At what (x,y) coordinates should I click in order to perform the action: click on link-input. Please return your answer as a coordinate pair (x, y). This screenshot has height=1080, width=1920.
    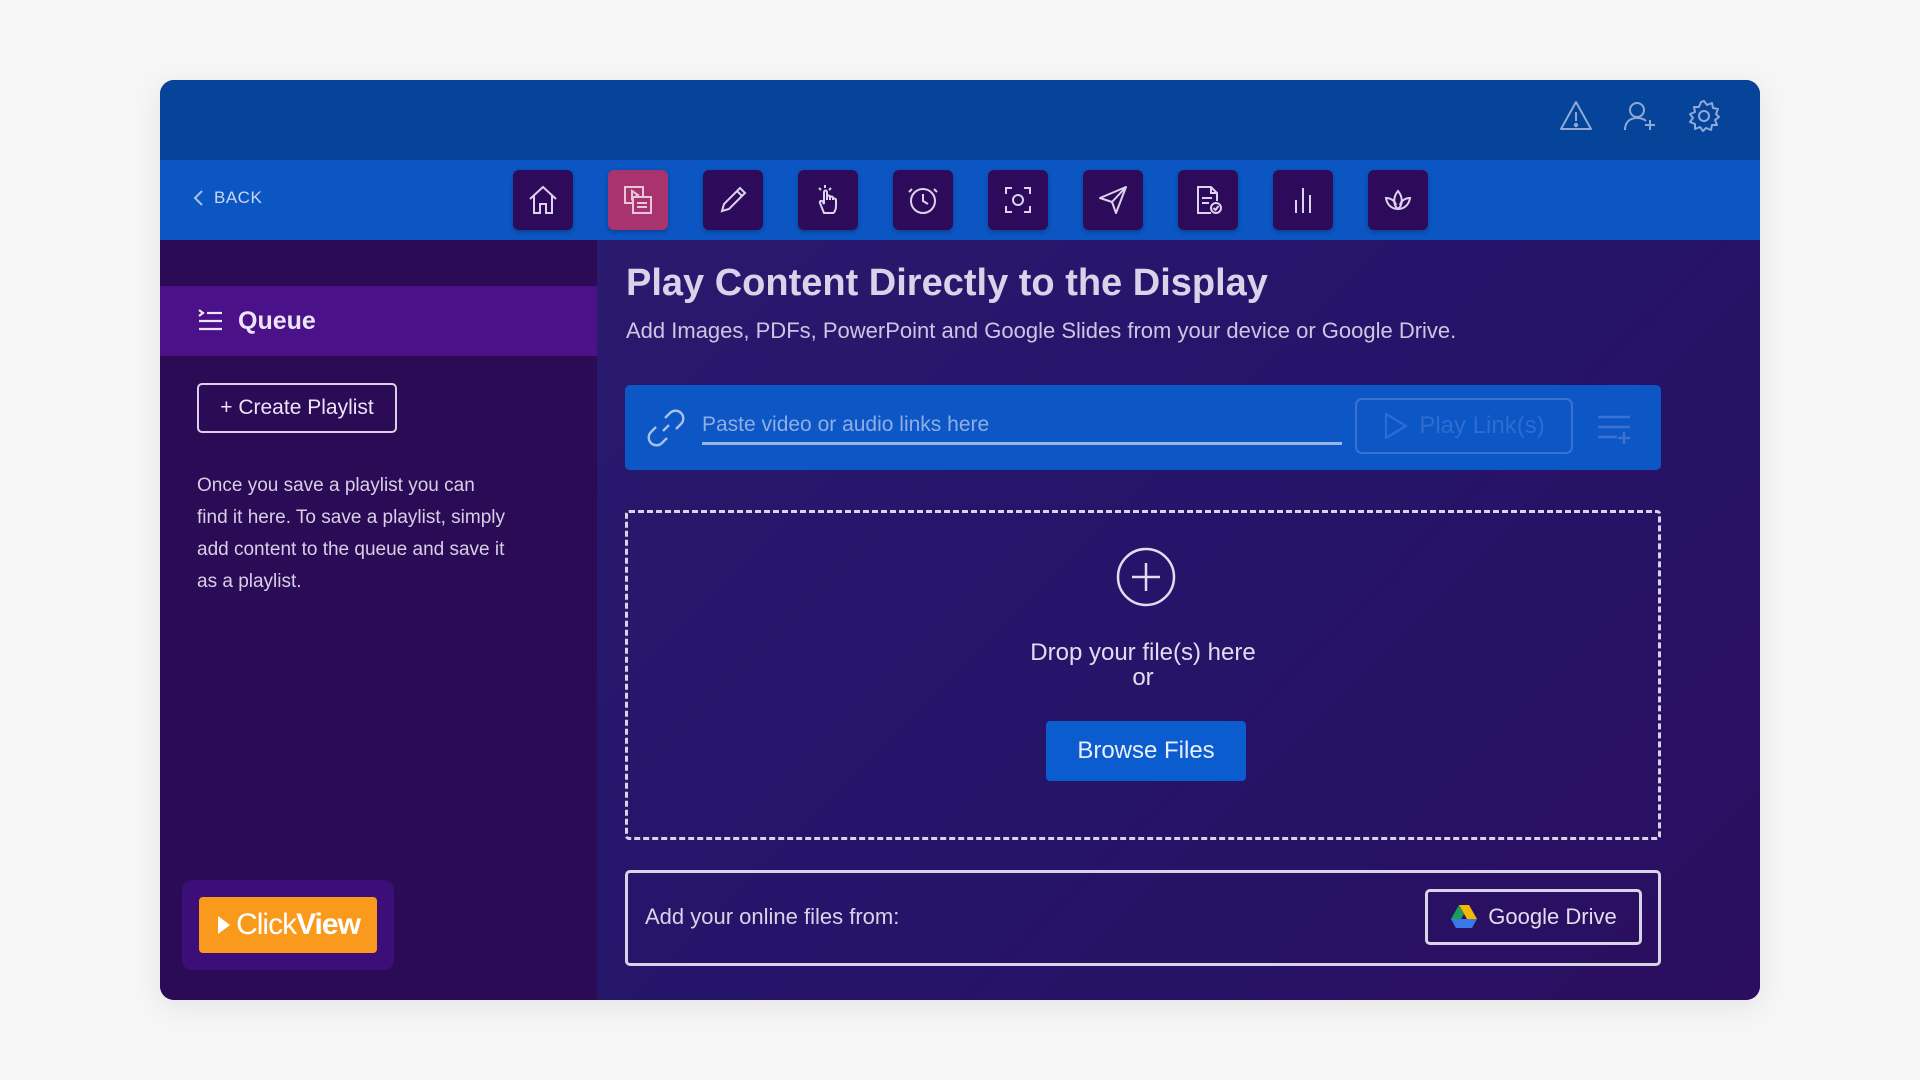
    Looking at the image, I should click on (1022, 426).